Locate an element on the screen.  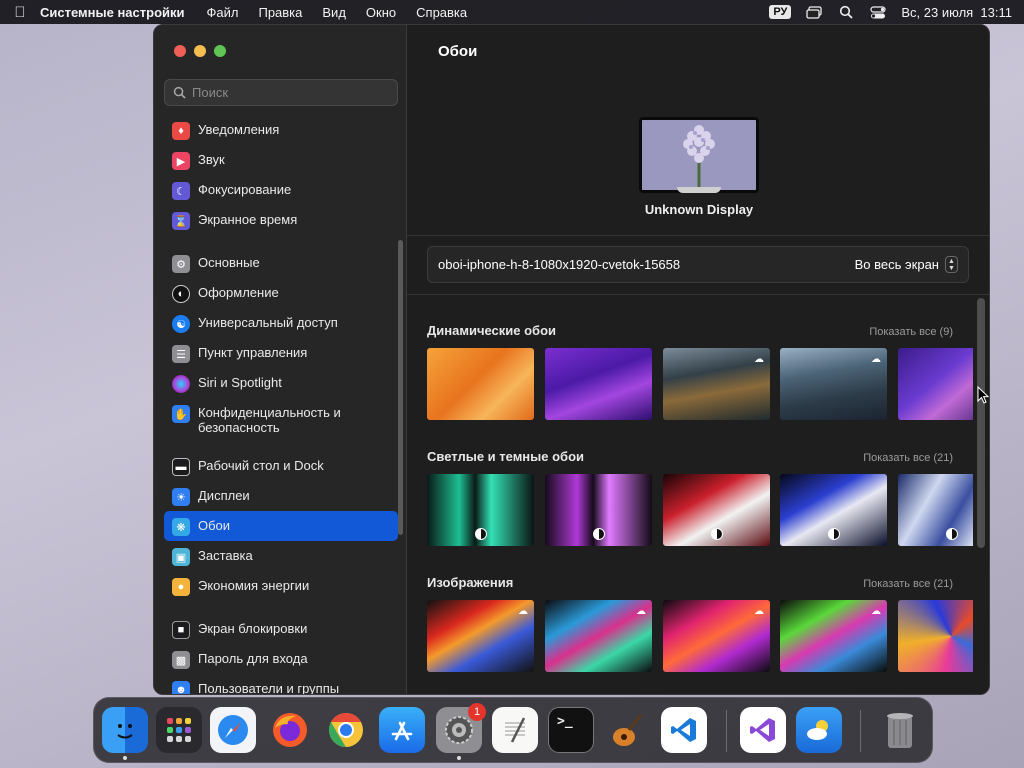
show-all-dynamic-button: Показать все (9) is located at coordinates (911, 332).